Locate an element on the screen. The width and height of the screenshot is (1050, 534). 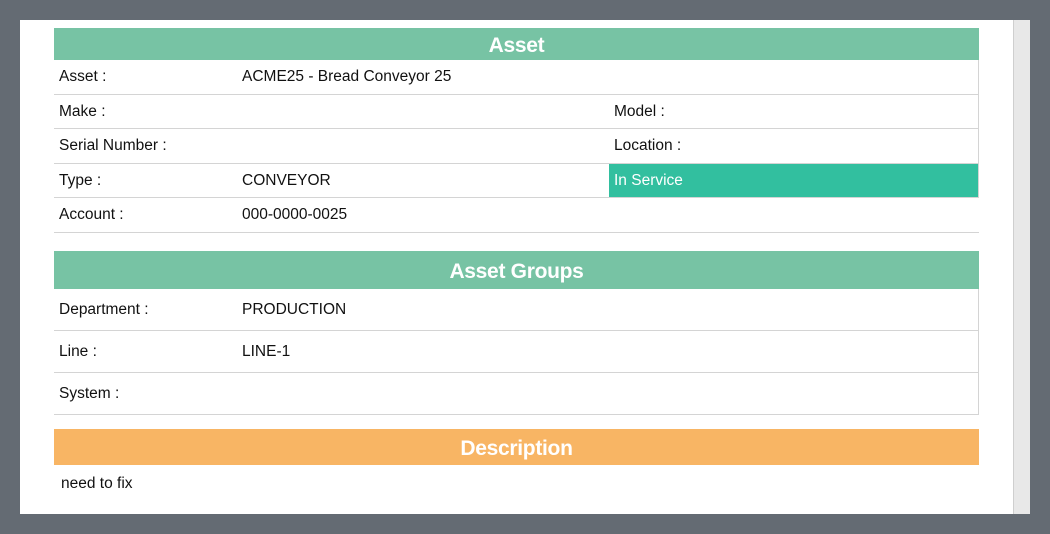
make-row: Make : Model : is located at coordinates (516, 112).